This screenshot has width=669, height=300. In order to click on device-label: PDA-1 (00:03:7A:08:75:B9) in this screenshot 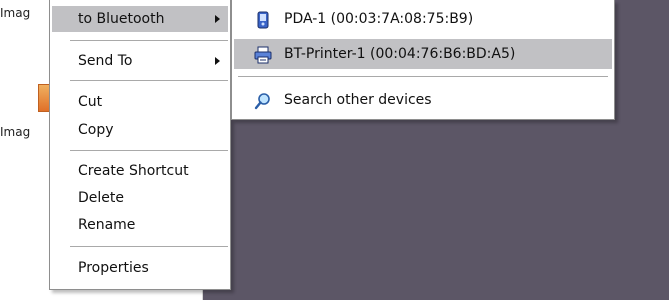, I will do `click(379, 19)`.